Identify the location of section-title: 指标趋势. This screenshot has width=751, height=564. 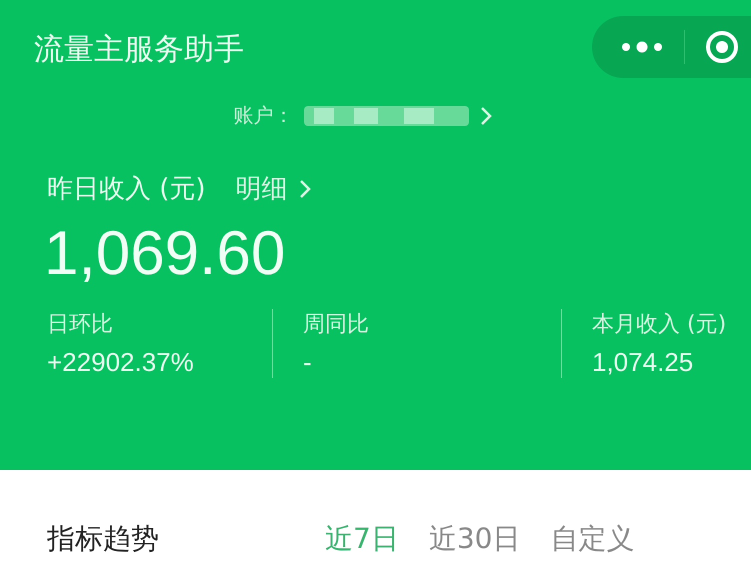
(103, 539).